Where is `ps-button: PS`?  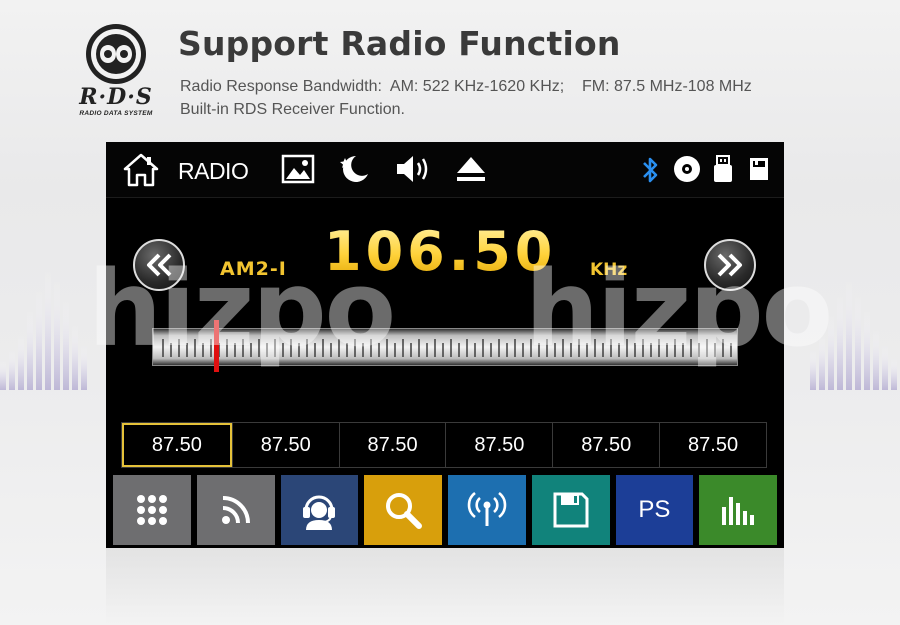
ps-button: PS is located at coordinates (654, 510).